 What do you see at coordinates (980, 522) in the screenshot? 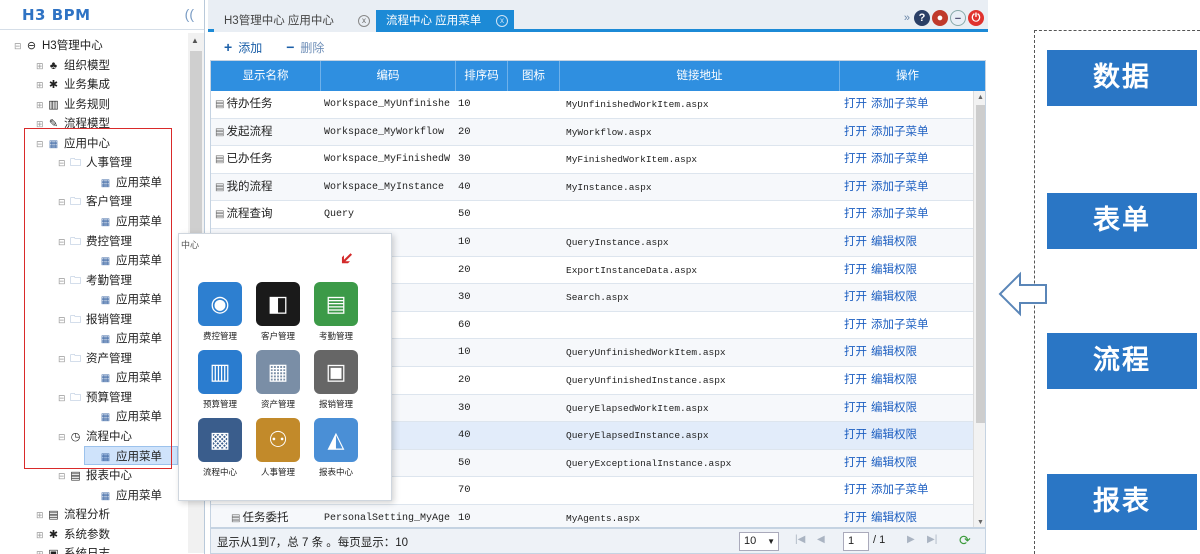
I see `scroll-down-arrow-icon: ▼` at bounding box center [980, 522].